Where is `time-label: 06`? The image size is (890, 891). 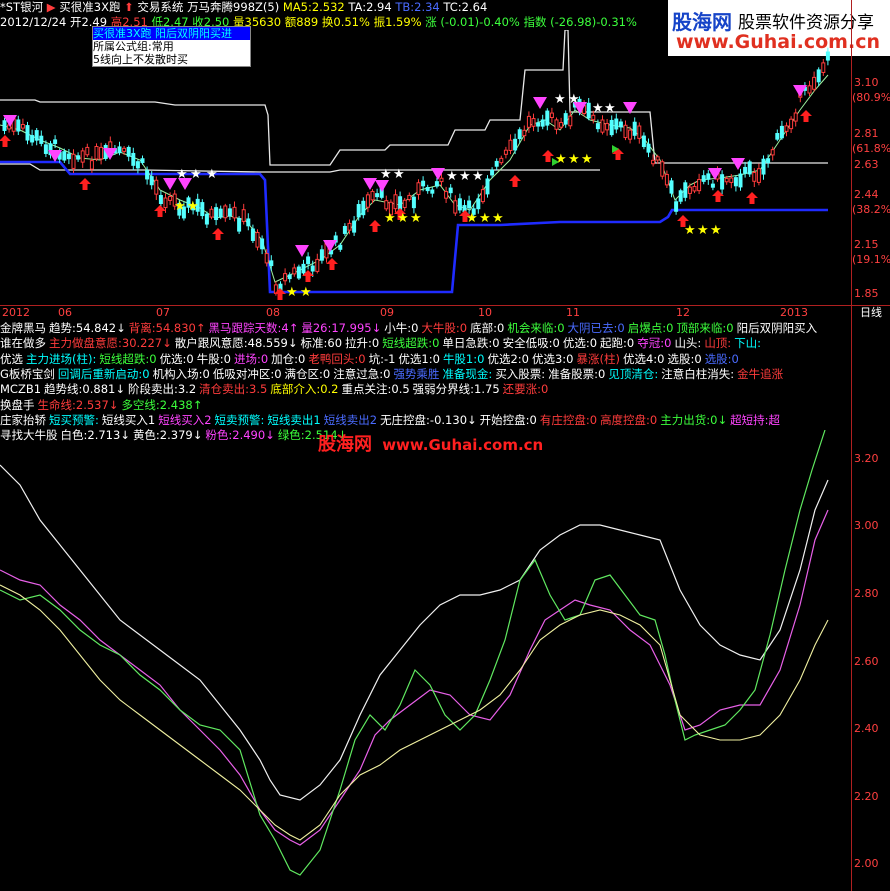
time-label: 06 is located at coordinates (65, 312).